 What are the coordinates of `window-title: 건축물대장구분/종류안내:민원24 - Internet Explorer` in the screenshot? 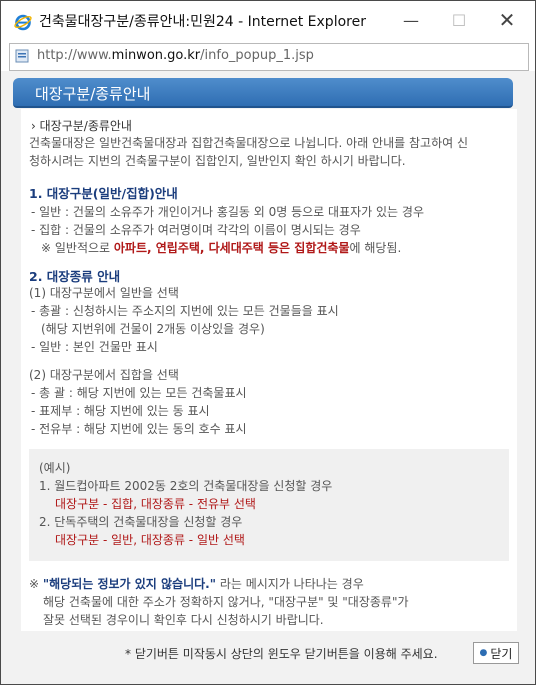 It's located at (202, 22).